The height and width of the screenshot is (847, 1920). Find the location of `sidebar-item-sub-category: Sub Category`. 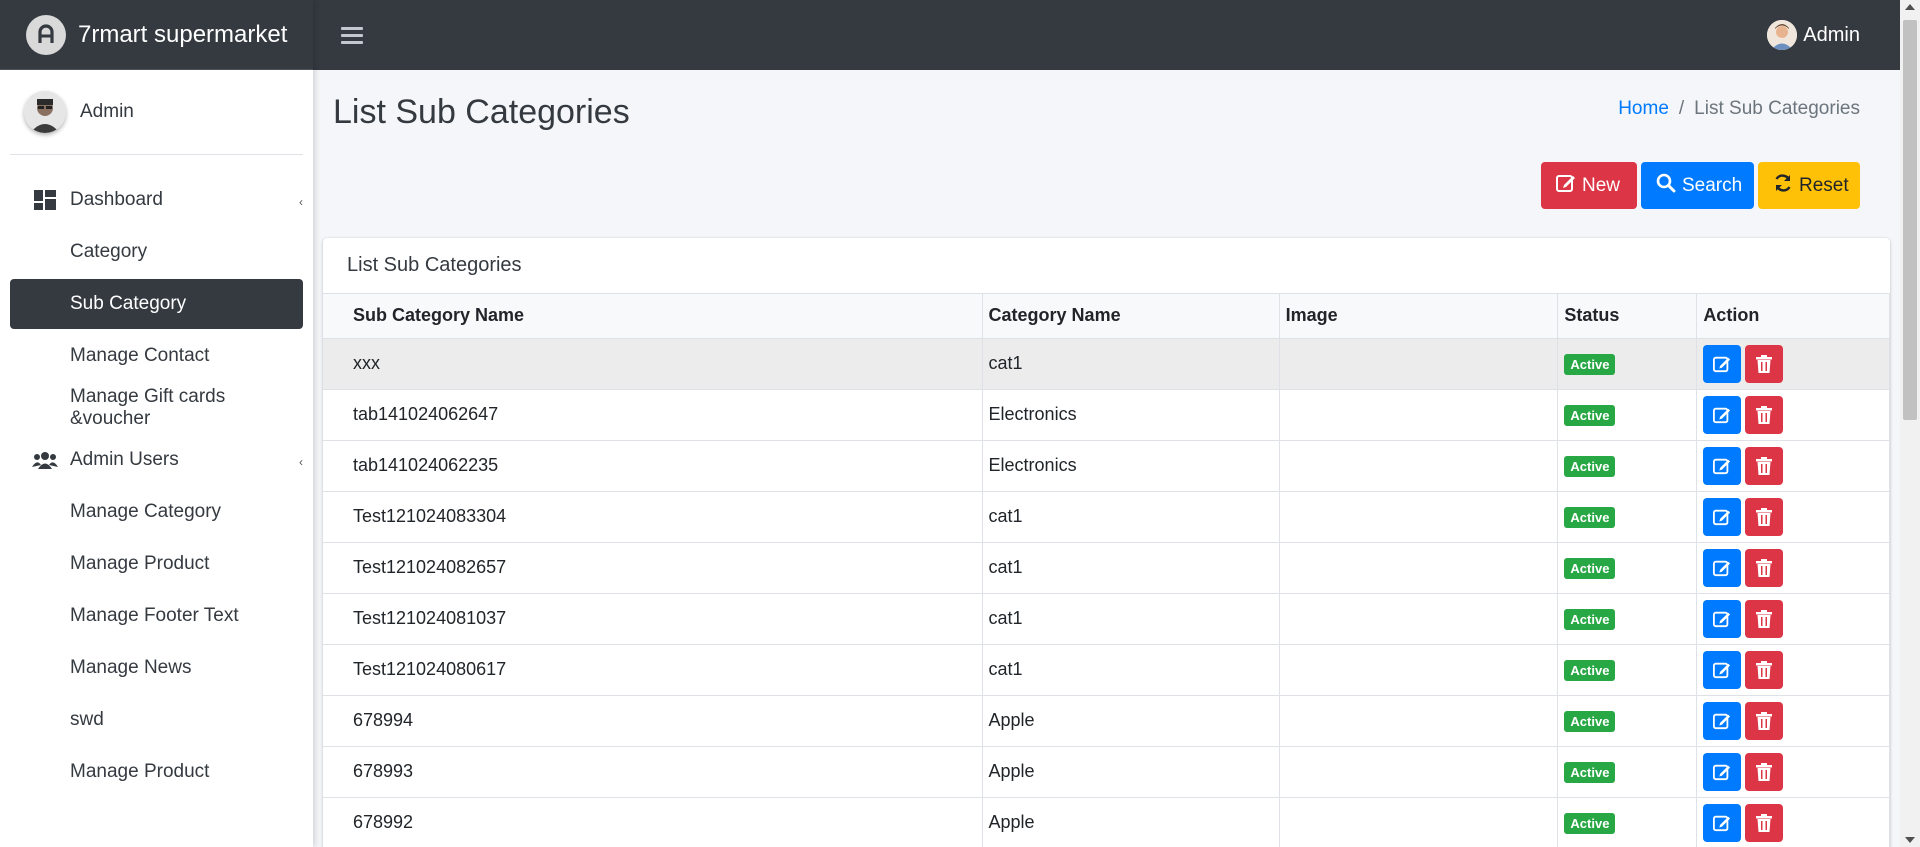

sidebar-item-sub-category: Sub Category is located at coordinates (156, 304).